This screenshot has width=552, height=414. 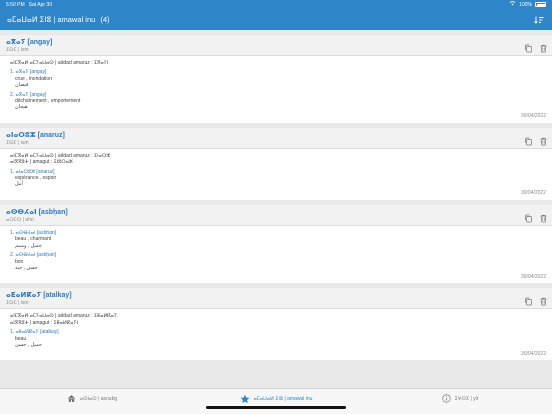 I want to click on entry-header: ⴰⴳⴰⵢ [angay] ⵉⵙⵎ | ism, so click(x=276, y=45).